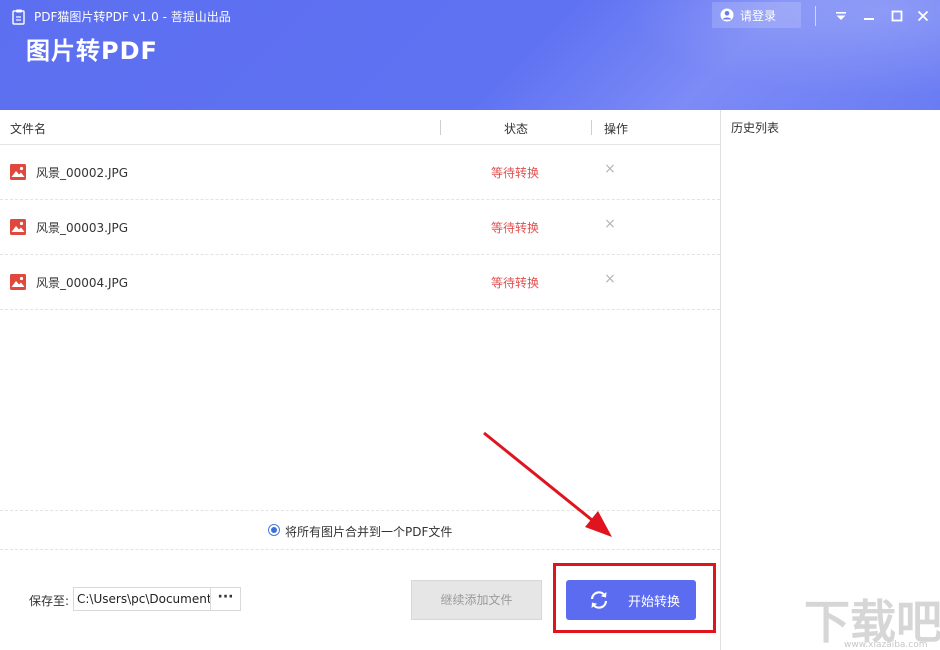 The height and width of the screenshot is (650, 940). Describe the element at coordinates (727, 15) in the screenshot. I see `user-icon` at that location.